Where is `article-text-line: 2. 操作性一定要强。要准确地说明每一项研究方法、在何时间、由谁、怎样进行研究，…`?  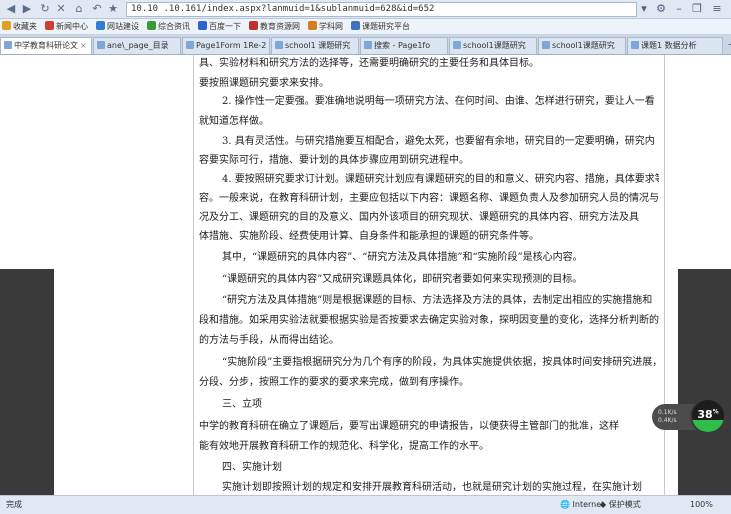
article-text-line: 2. 操作性一定要强。要准确地说明每一项研究方法、在何时间、由谁、怎样进行研究，… is located at coordinates (438, 101).